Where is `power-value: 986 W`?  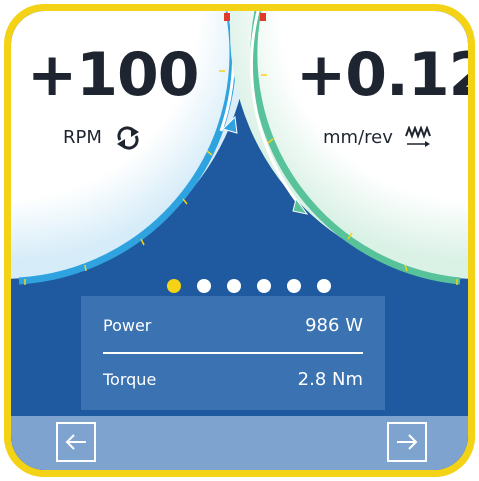
power-value: 986 W is located at coordinates (334, 325).